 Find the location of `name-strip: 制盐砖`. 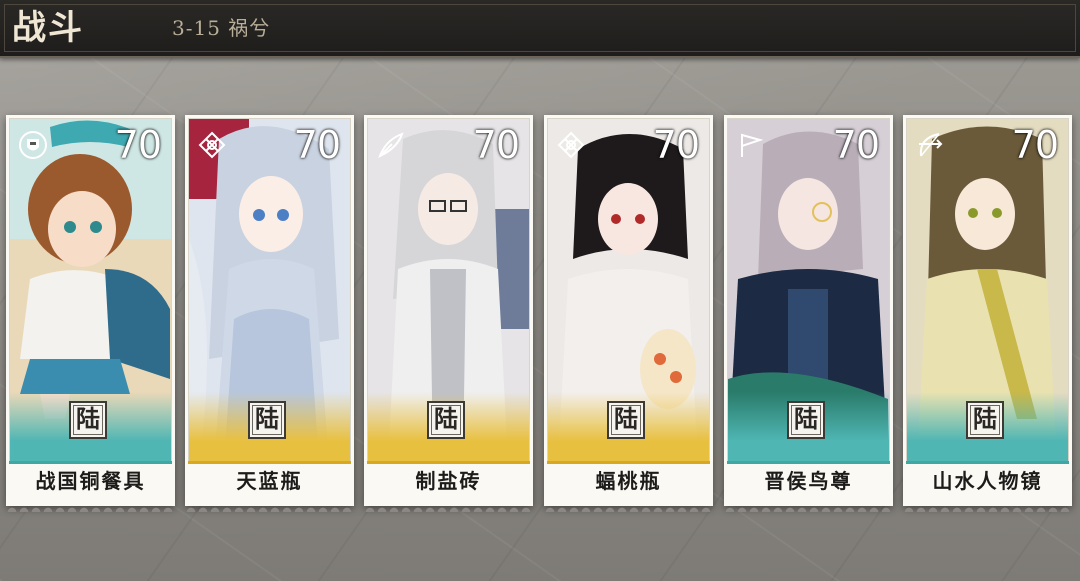

name-strip: 制盐砖 is located at coordinates (448, 488).